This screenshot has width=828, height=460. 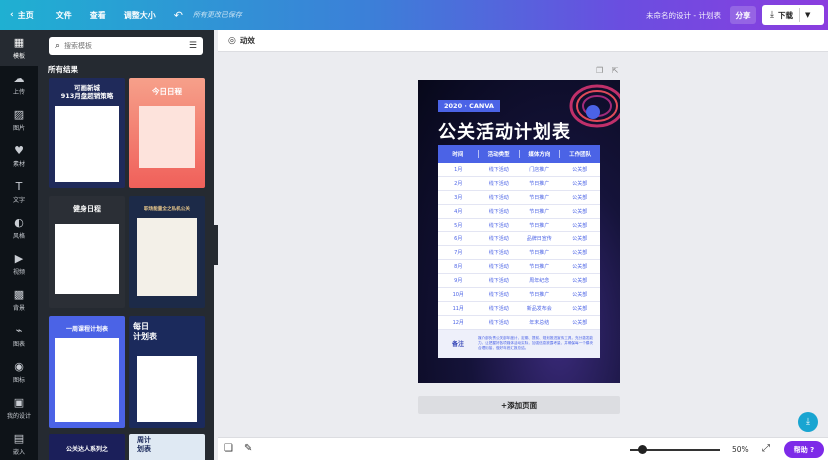 What do you see at coordinates (19, 366) in the screenshot?
I see `rail-icon: ◉` at bounding box center [19, 366].